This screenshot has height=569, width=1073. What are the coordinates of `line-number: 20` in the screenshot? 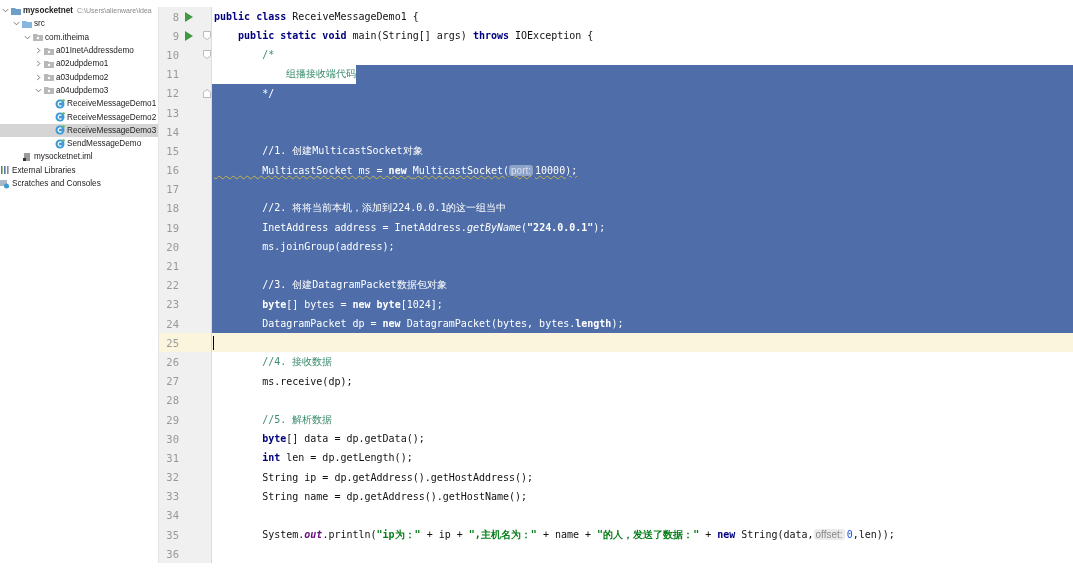 It's located at (185, 247).